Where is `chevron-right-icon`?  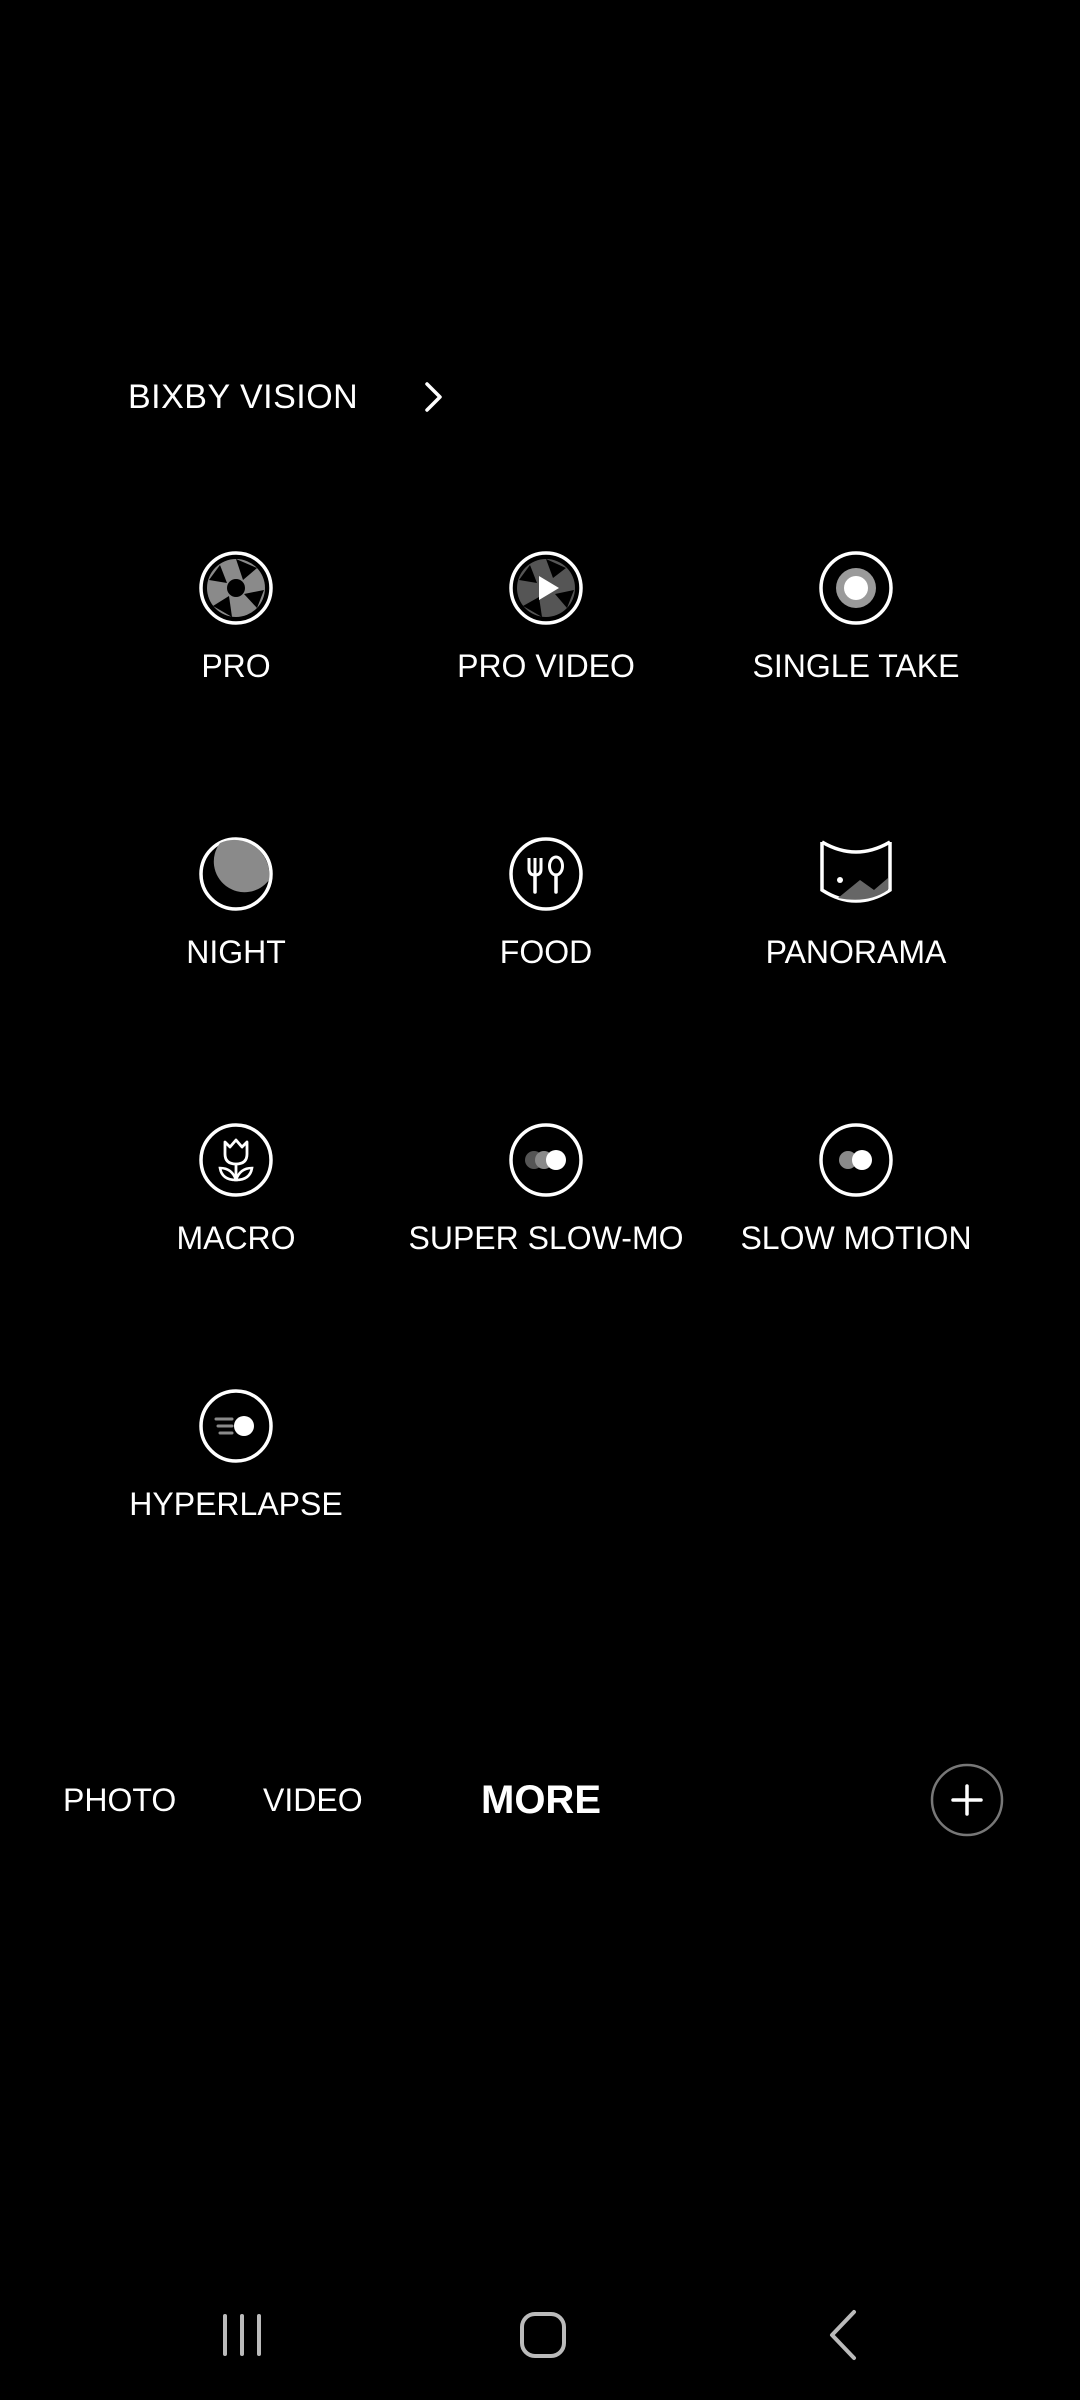 chevron-right-icon is located at coordinates (433, 397).